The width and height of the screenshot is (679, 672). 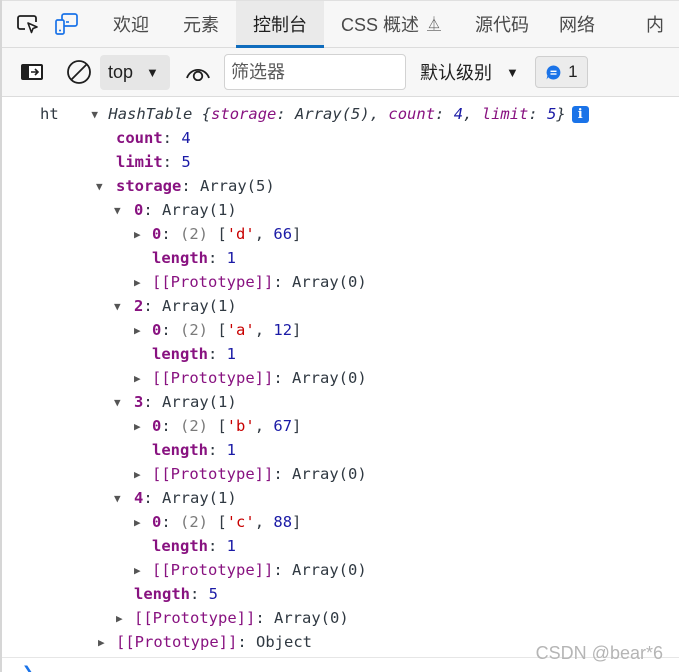 I want to click on property-key: storage, so click(x=149, y=186).